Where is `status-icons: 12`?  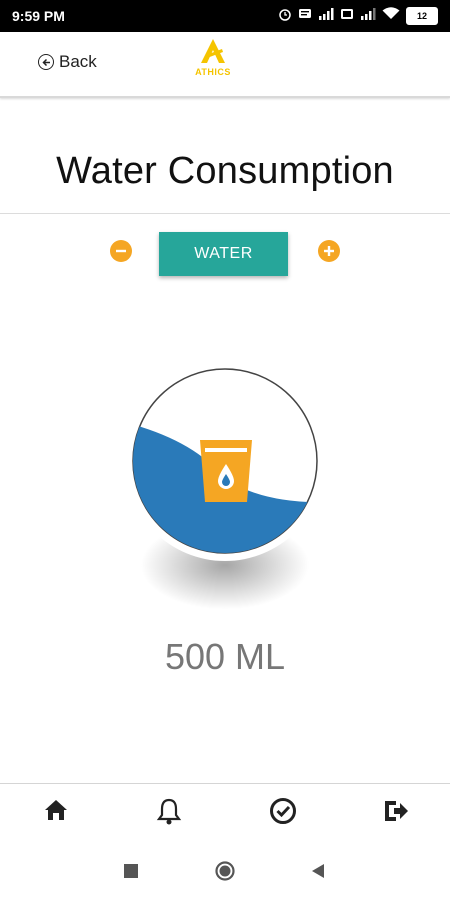
status-icons: 12 is located at coordinates (358, 16).